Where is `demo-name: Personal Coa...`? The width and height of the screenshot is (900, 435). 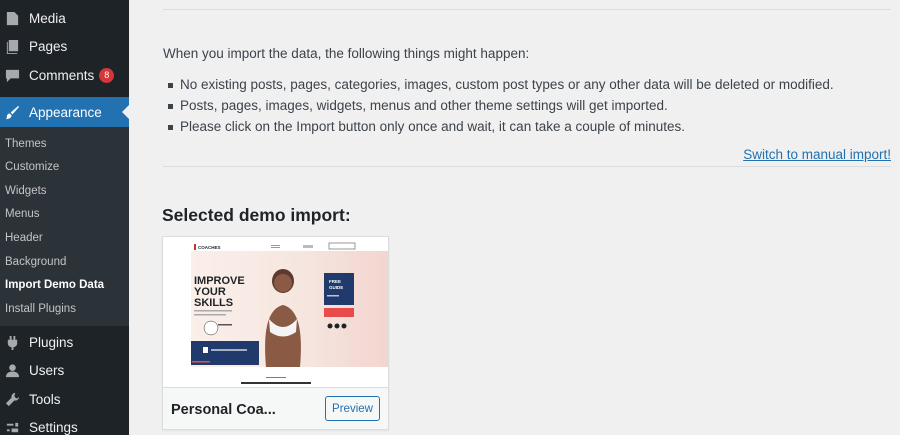
demo-name: Personal Coa... is located at coordinates (223, 410).